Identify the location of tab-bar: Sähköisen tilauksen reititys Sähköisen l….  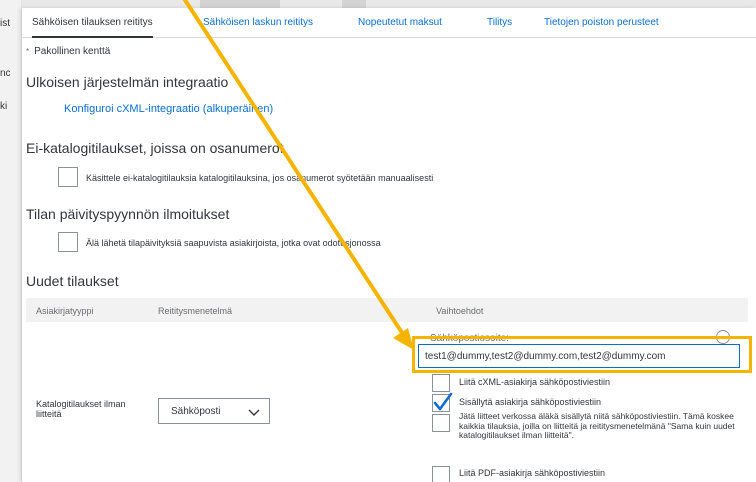
(389, 23).